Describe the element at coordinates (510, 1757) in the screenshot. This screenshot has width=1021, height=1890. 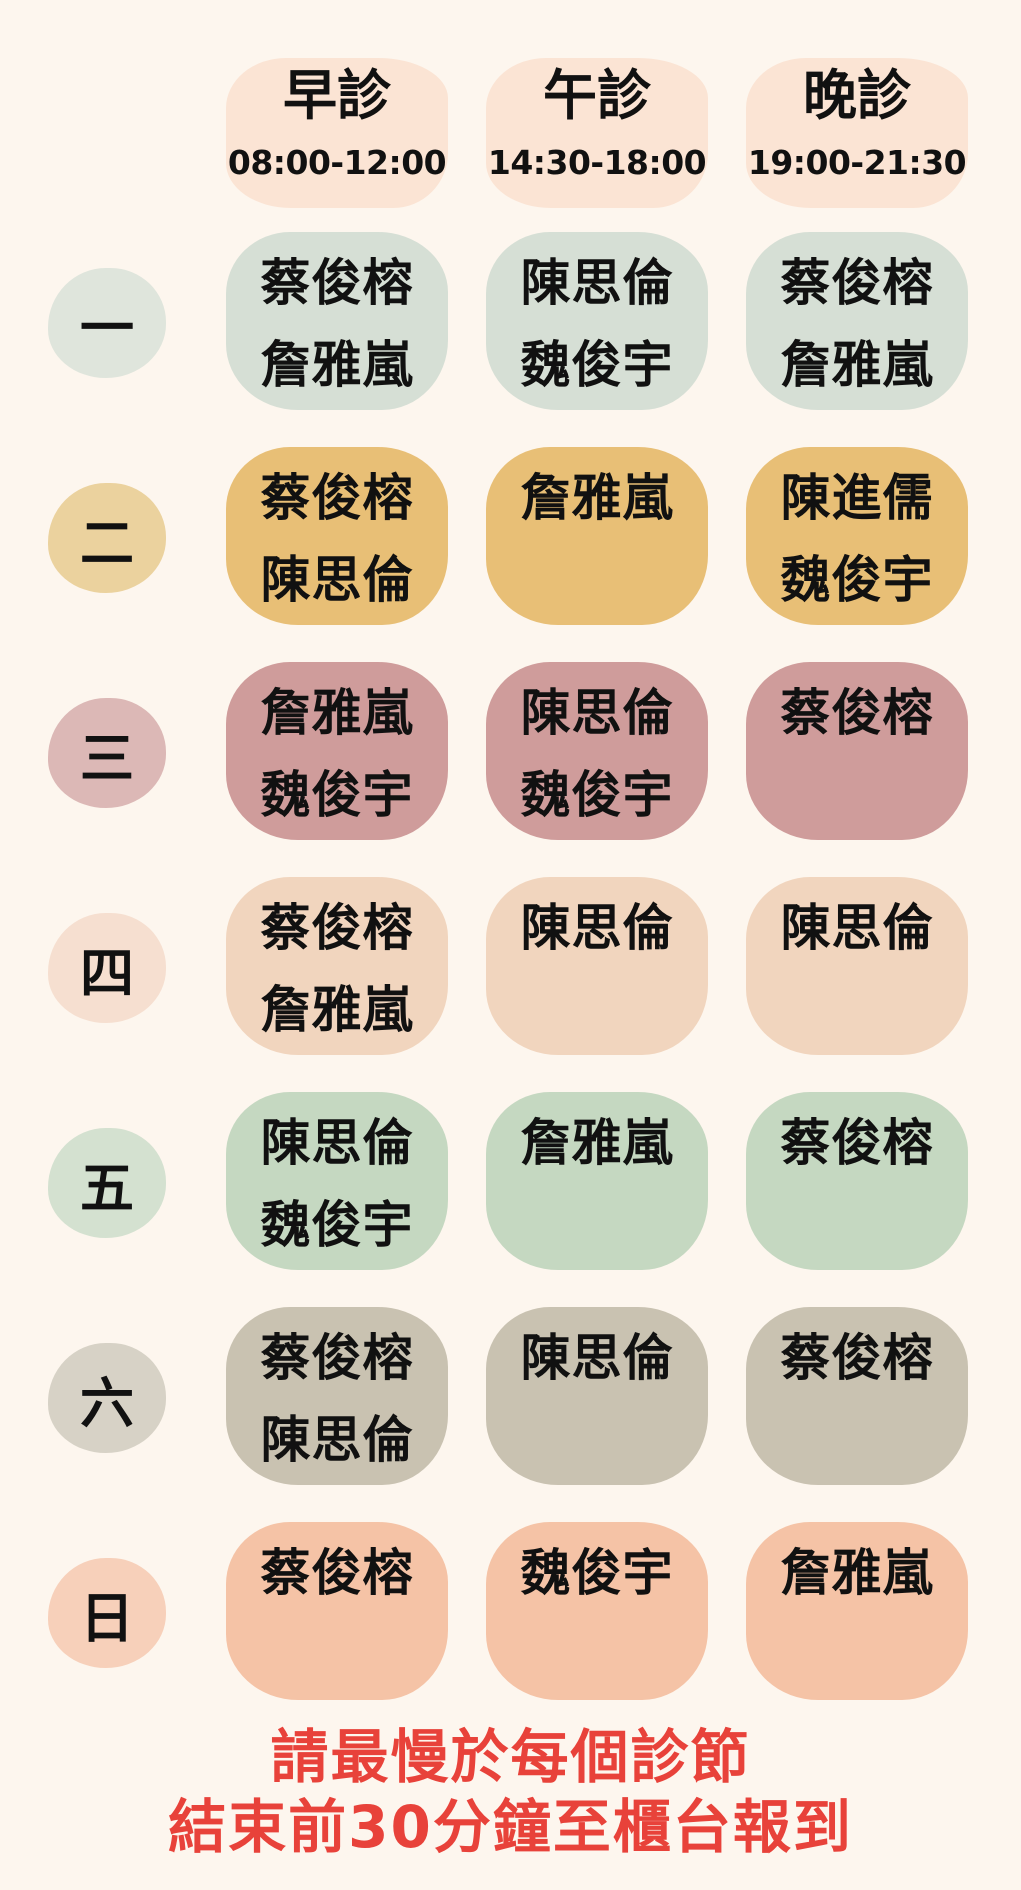
I see `check-in-note-line1: 請最慢於每個診節` at that location.